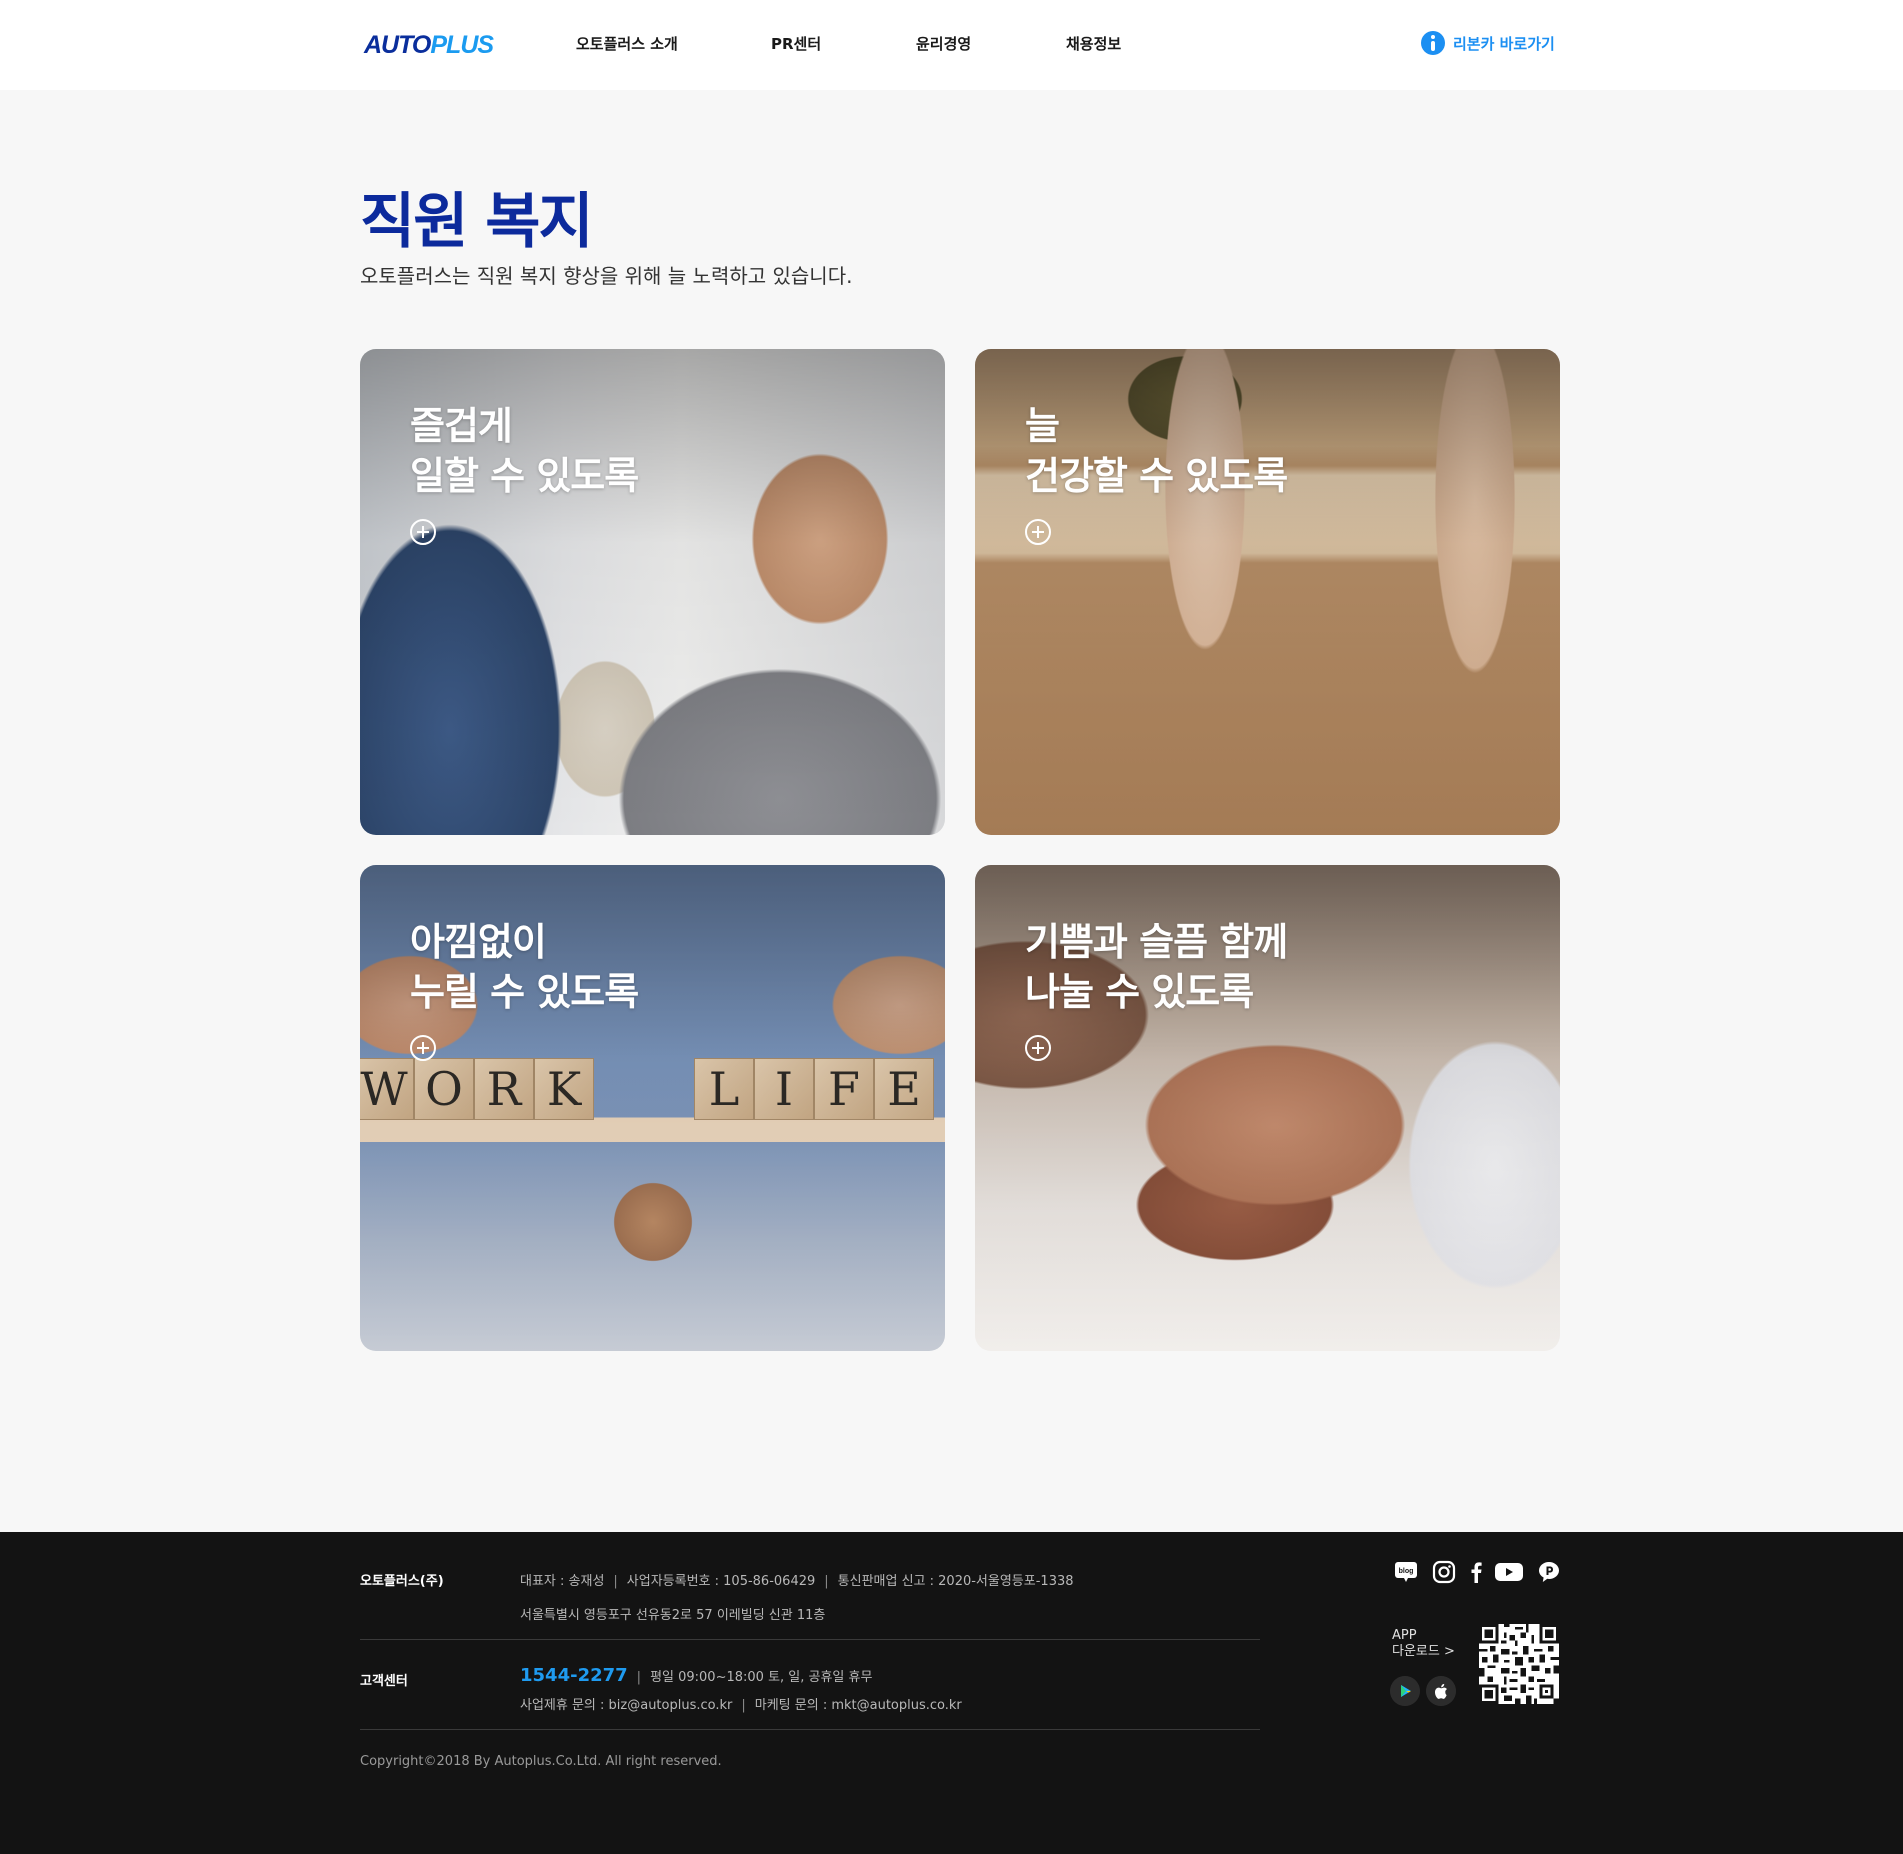  I want to click on welfare-card-health: 늘 건강할 수 있도록, so click(1267, 592).